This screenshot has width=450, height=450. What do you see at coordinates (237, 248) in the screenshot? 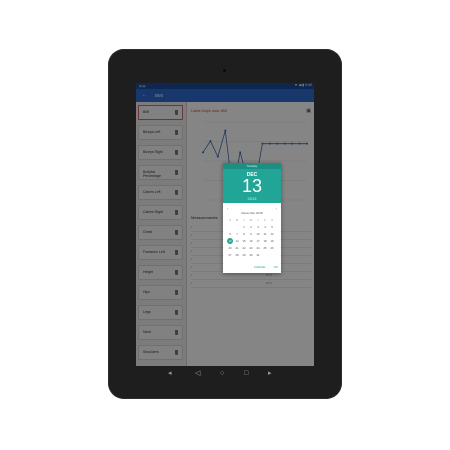
I see `calendar-day: 21` at bounding box center [237, 248].